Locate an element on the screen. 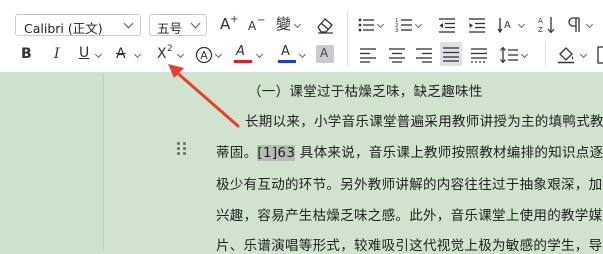 This screenshot has height=254, width=603. char-shading-icon: A is located at coordinates (204, 55).